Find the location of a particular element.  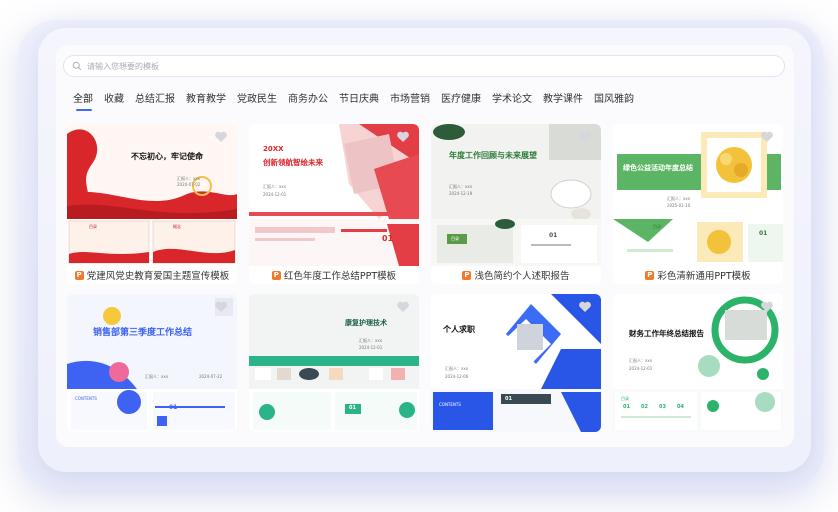

thumbnail-number: 04 is located at coordinates (680, 407).